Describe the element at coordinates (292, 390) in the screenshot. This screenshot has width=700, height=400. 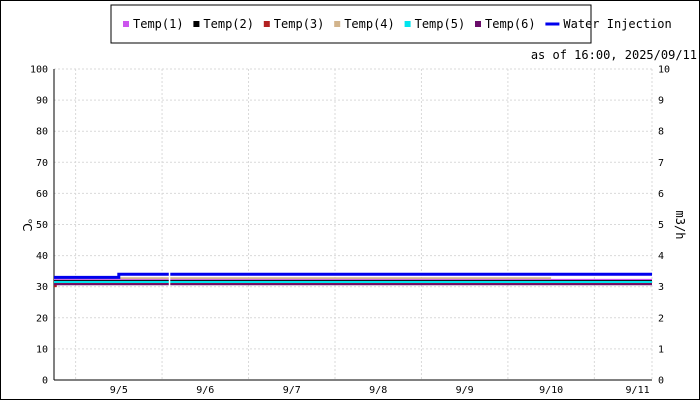
I see `x-tick-label: 9/7` at that location.